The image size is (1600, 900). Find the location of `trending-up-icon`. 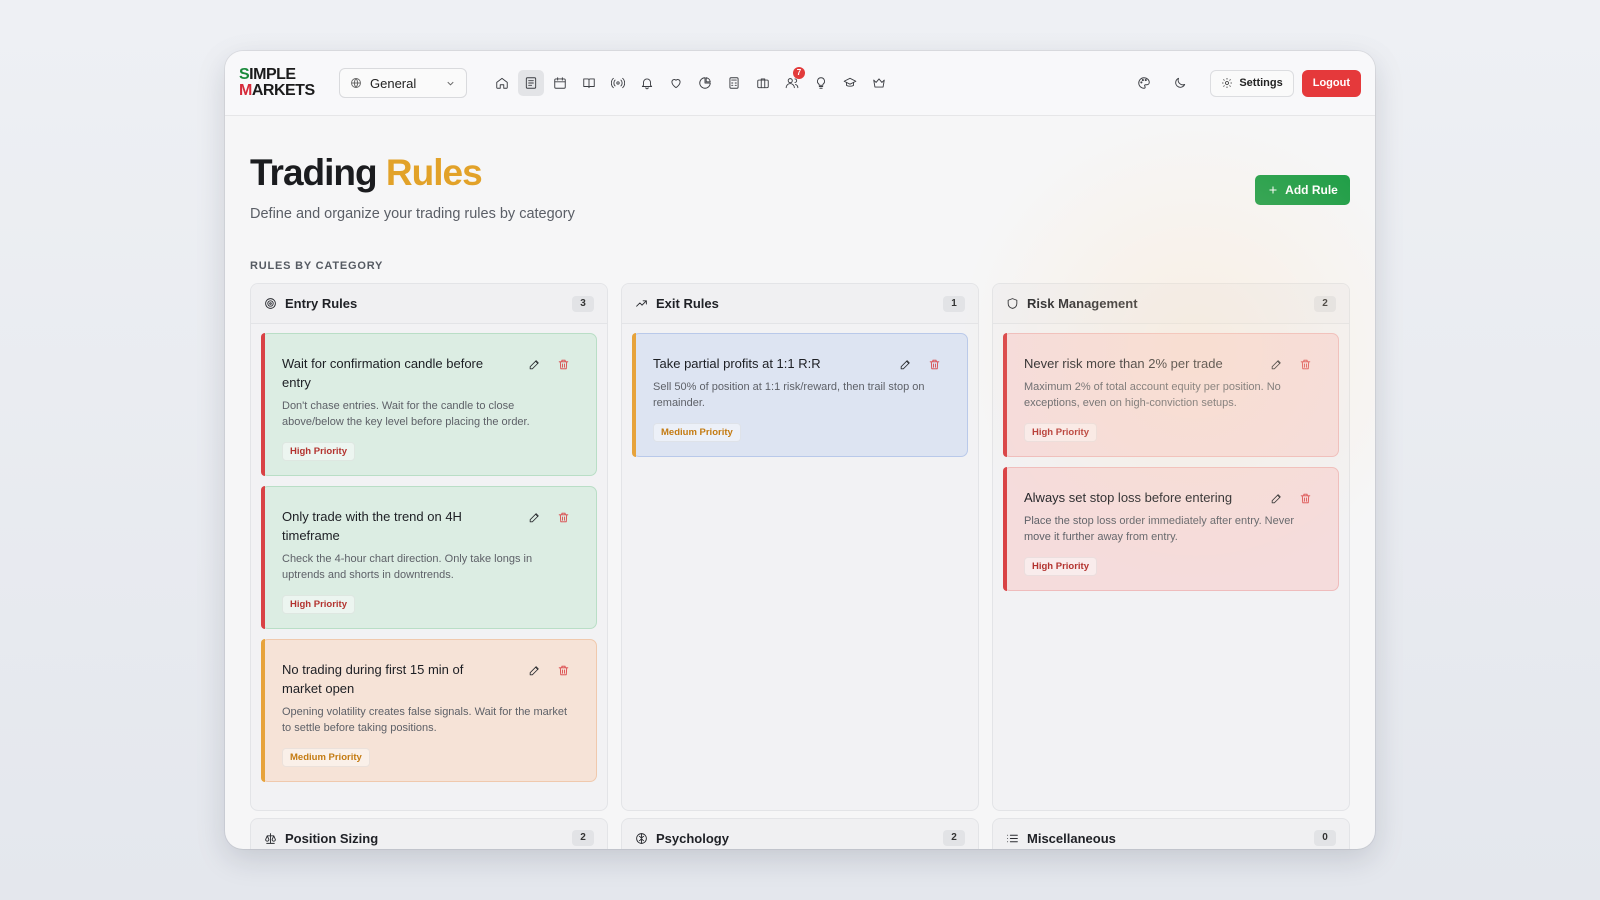

trending-up-icon is located at coordinates (641, 303).